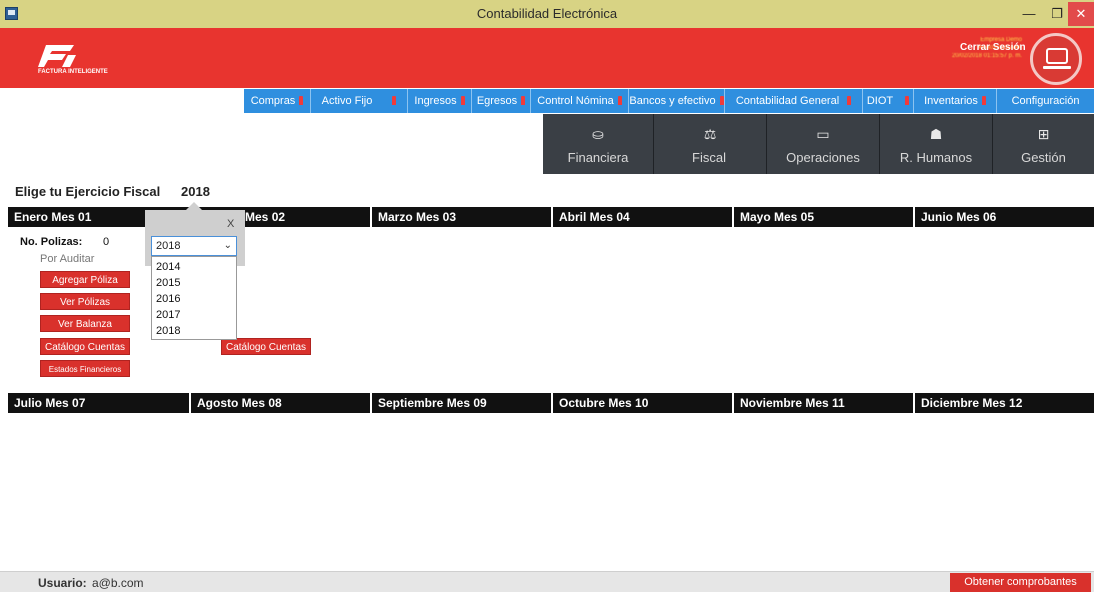  I want to click on year-option: 2017, so click(194, 315).